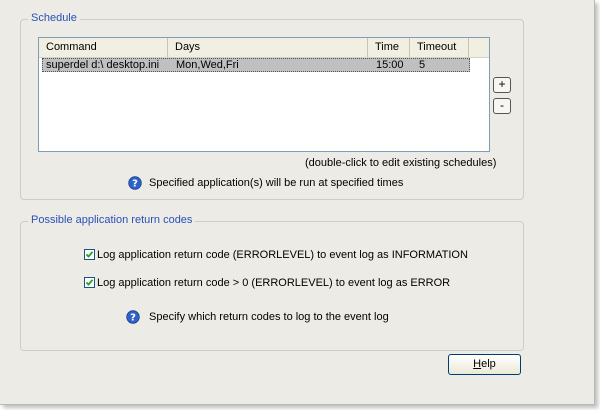 The image size is (600, 410). What do you see at coordinates (502, 106) in the screenshot?
I see `remove-schedule-button: -` at bounding box center [502, 106].